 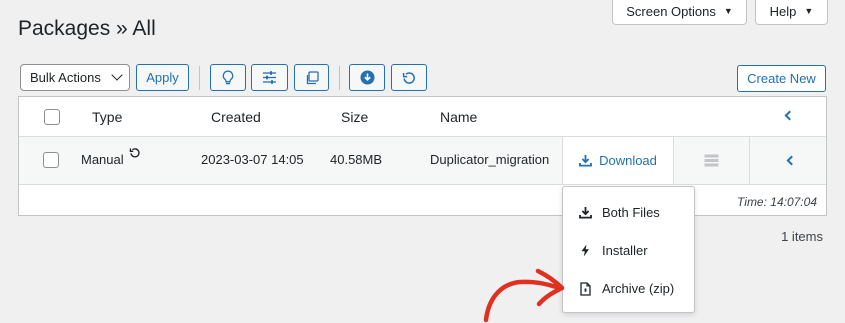 I want to click on footer-time: Time: 14:07:04, so click(x=777, y=202).